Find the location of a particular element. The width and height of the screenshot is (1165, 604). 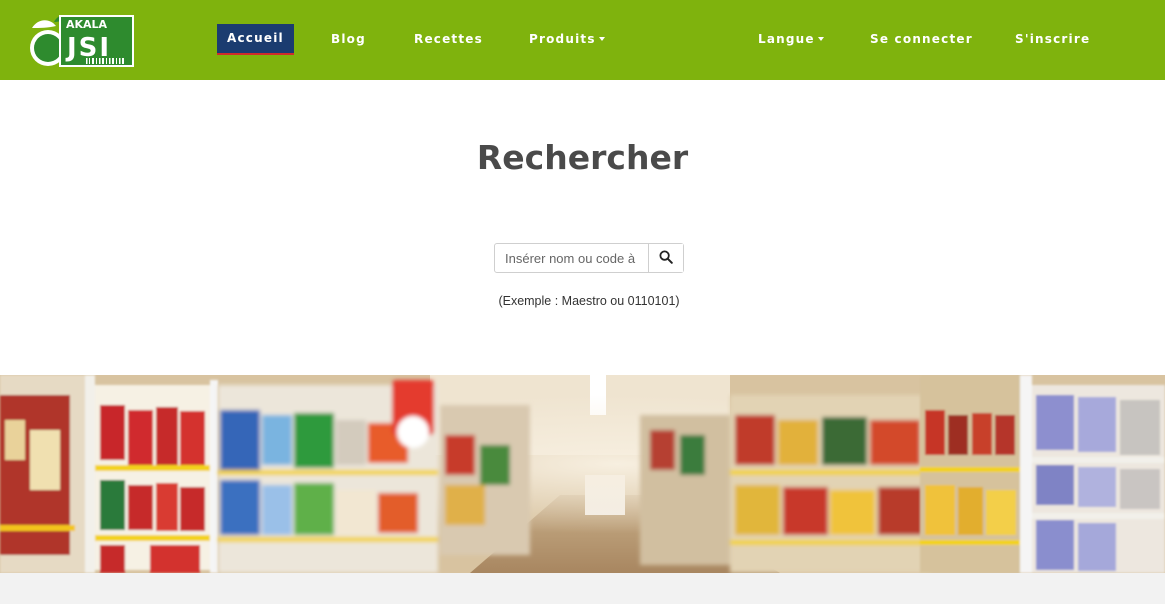

nav-signup-label: S'inscrire is located at coordinates (1053, 39).